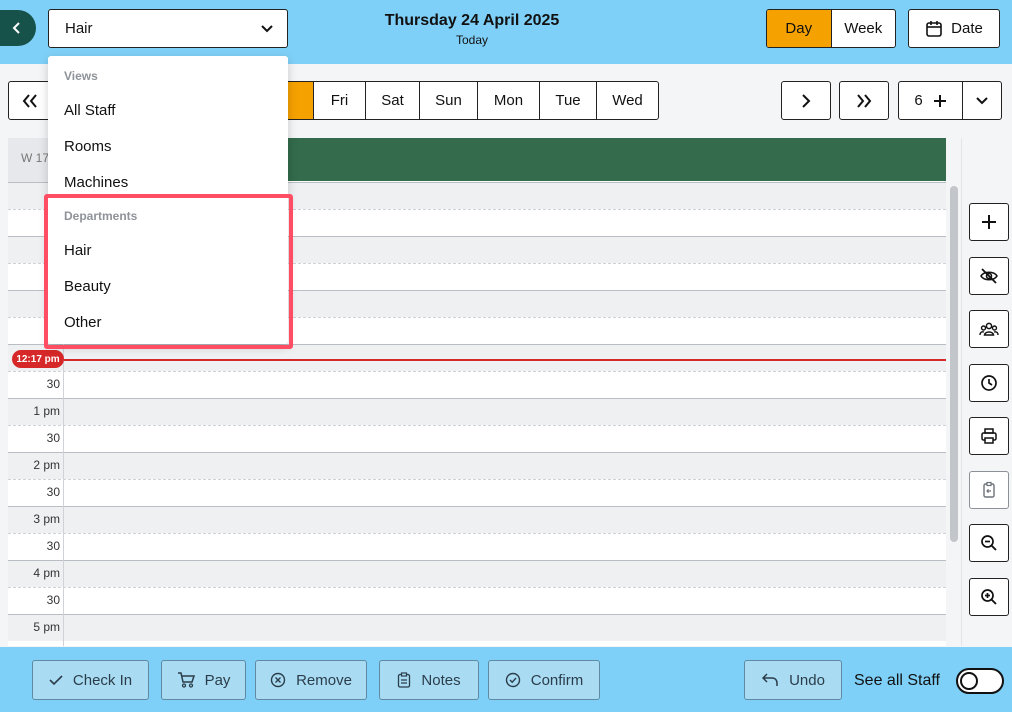 The height and width of the screenshot is (712, 1012). What do you see at coordinates (980, 681) in the screenshot?
I see `see-all-staff-toggle` at bounding box center [980, 681].